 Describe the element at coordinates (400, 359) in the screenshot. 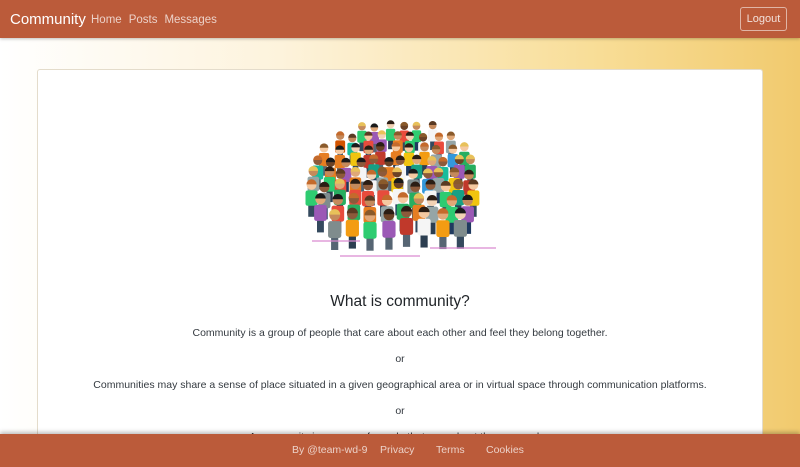

I see `or-separator-1: or` at that location.